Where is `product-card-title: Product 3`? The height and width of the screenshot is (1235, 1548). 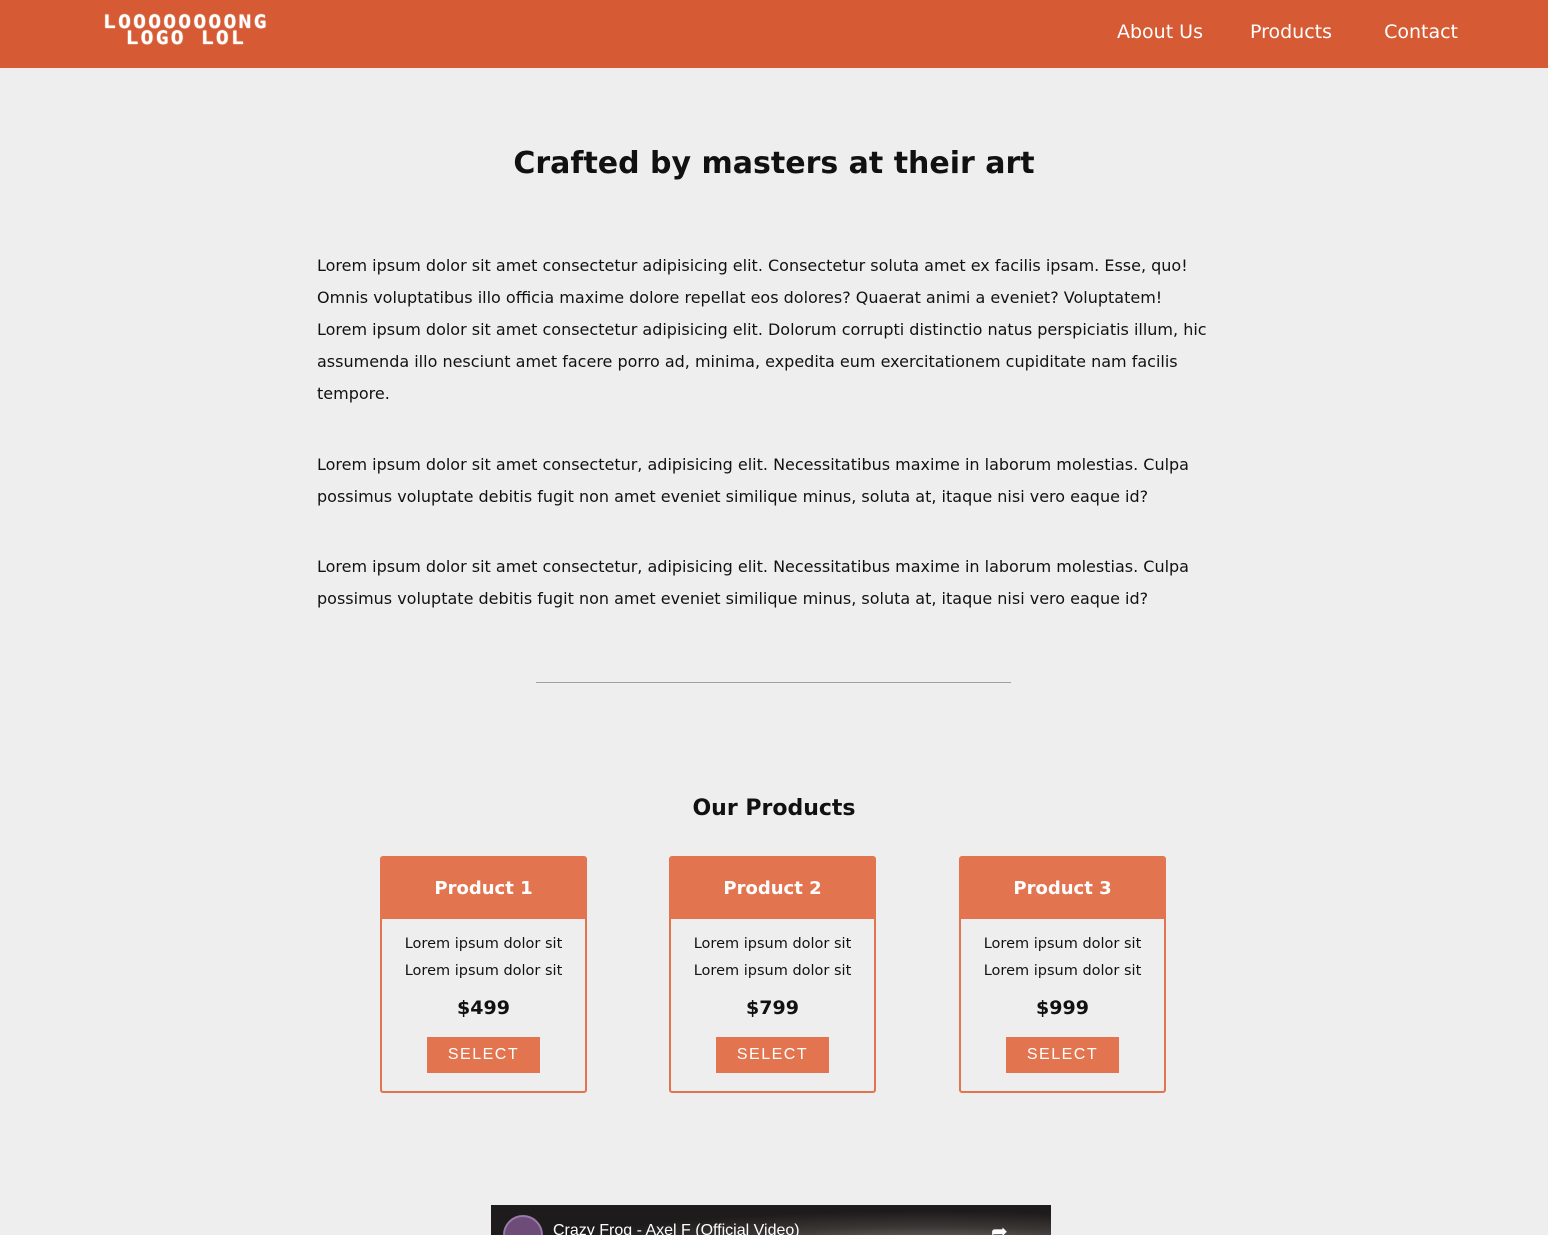
product-card-title: Product 3 is located at coordinates (1062, 888).